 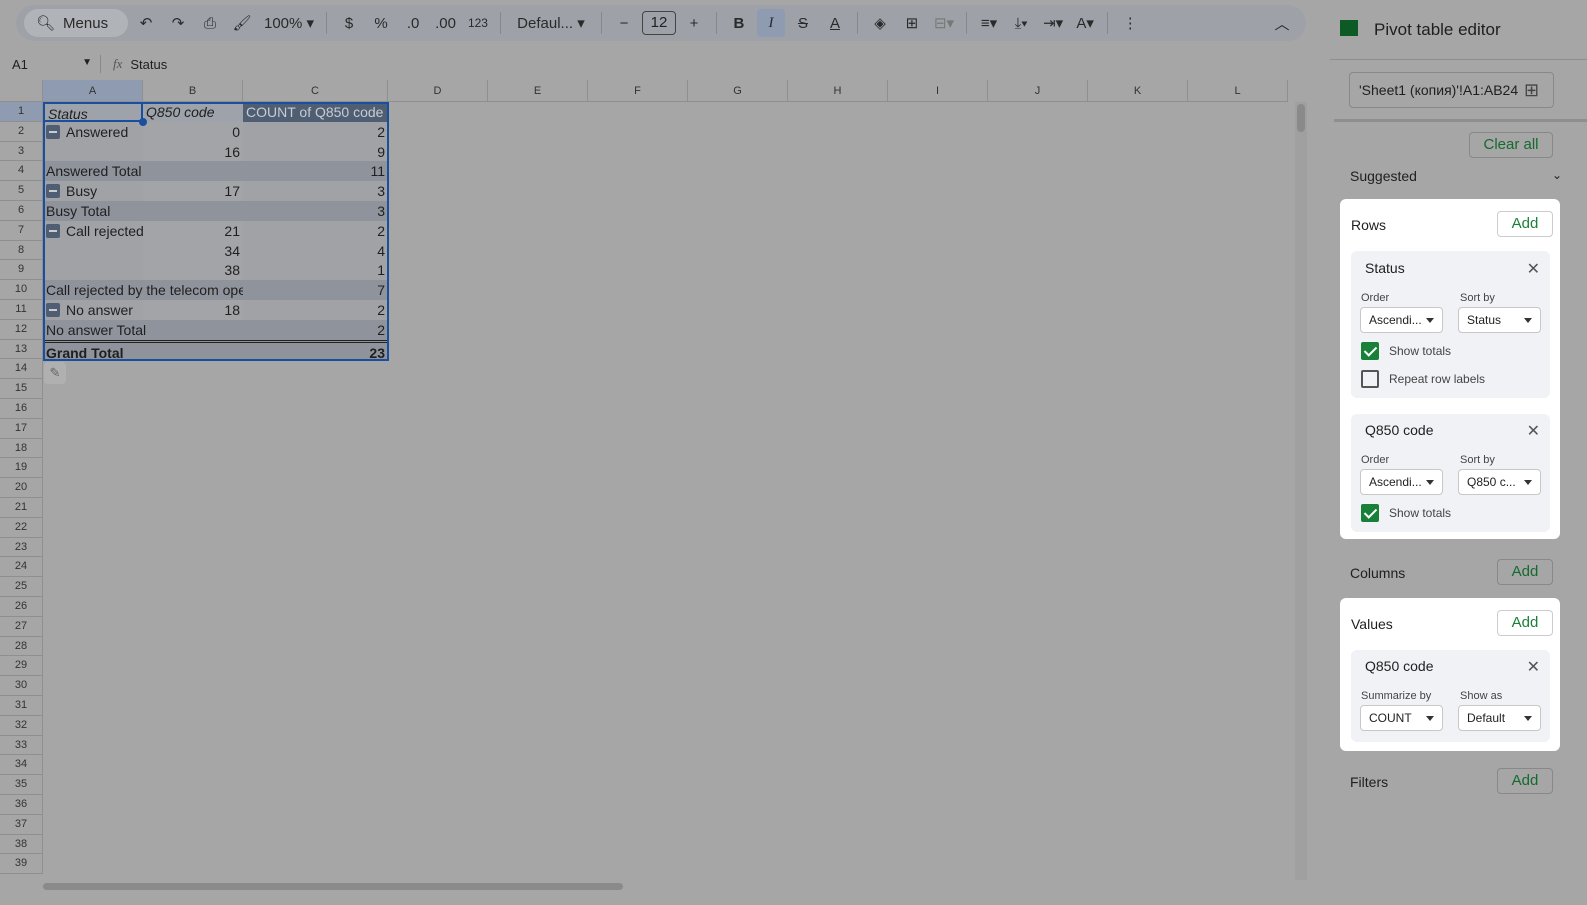 What do you see at coordinates (413, 23) in the screenshot?
I see `decrease-decimal-button: .0` at bounding box center [413, 23].